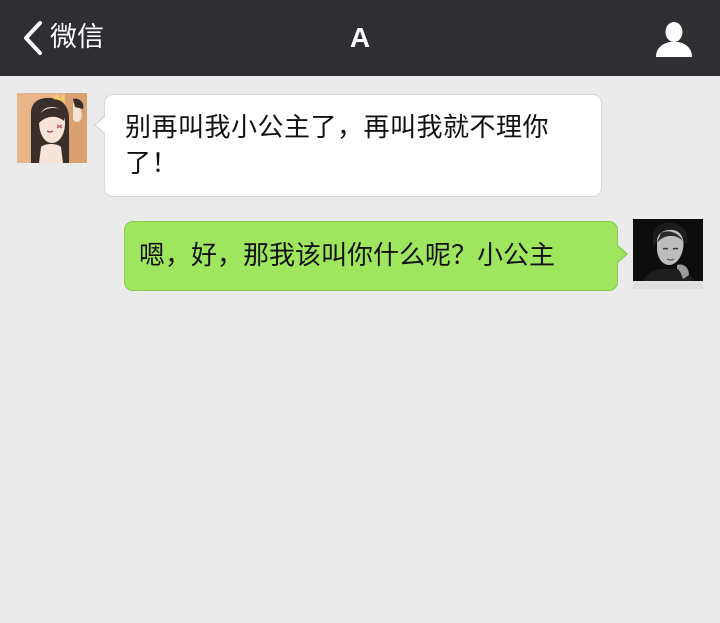 This screenshot has height=623, width=720. I want to click on chat-title: A, so click(360, 37).